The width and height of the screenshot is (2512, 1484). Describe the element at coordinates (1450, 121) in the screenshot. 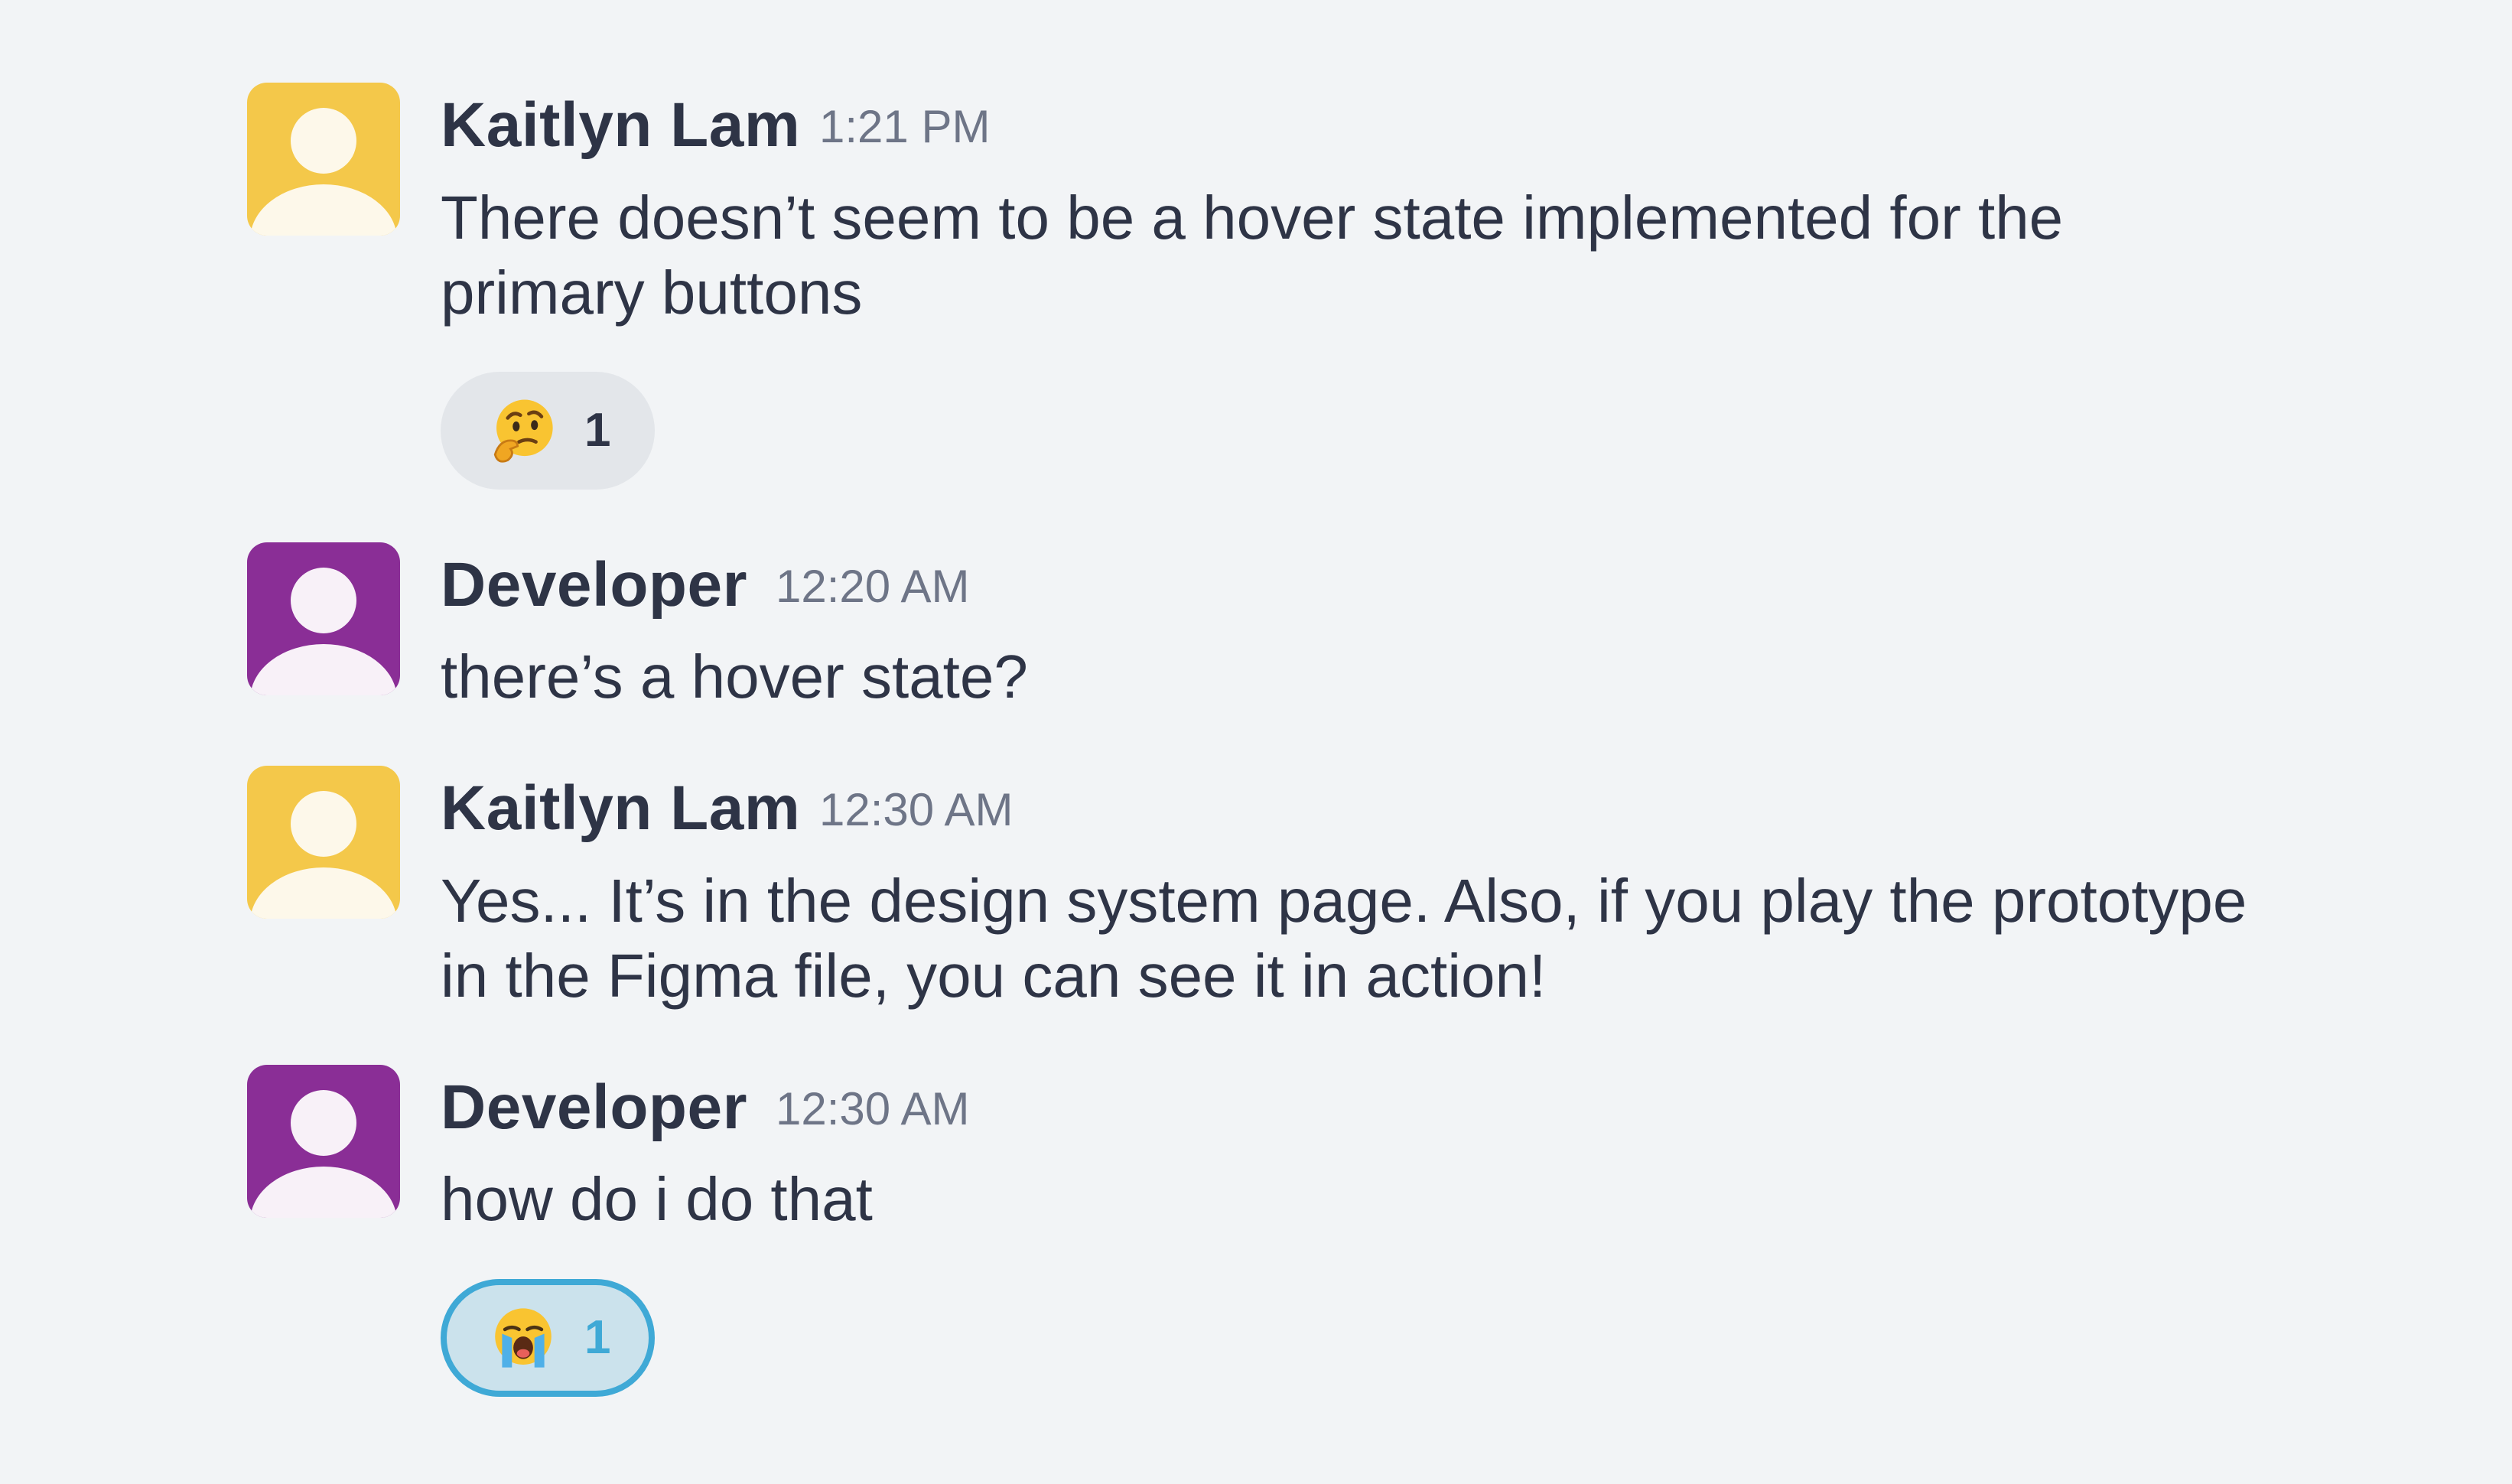

I see `message-header: Kaitlyn Lam 1:21 PM` at that location.